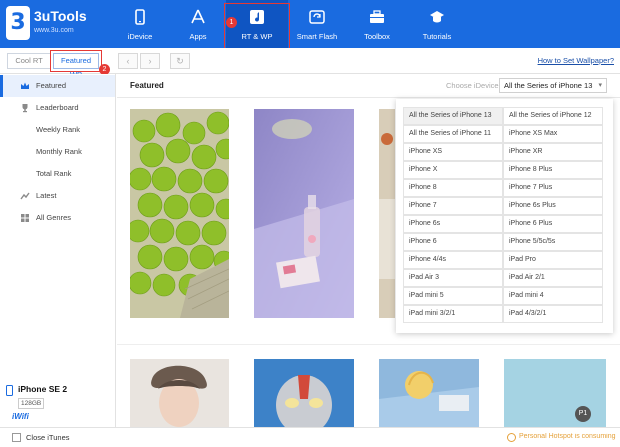  I want to click on back-button: ‹, so click(128, 61).